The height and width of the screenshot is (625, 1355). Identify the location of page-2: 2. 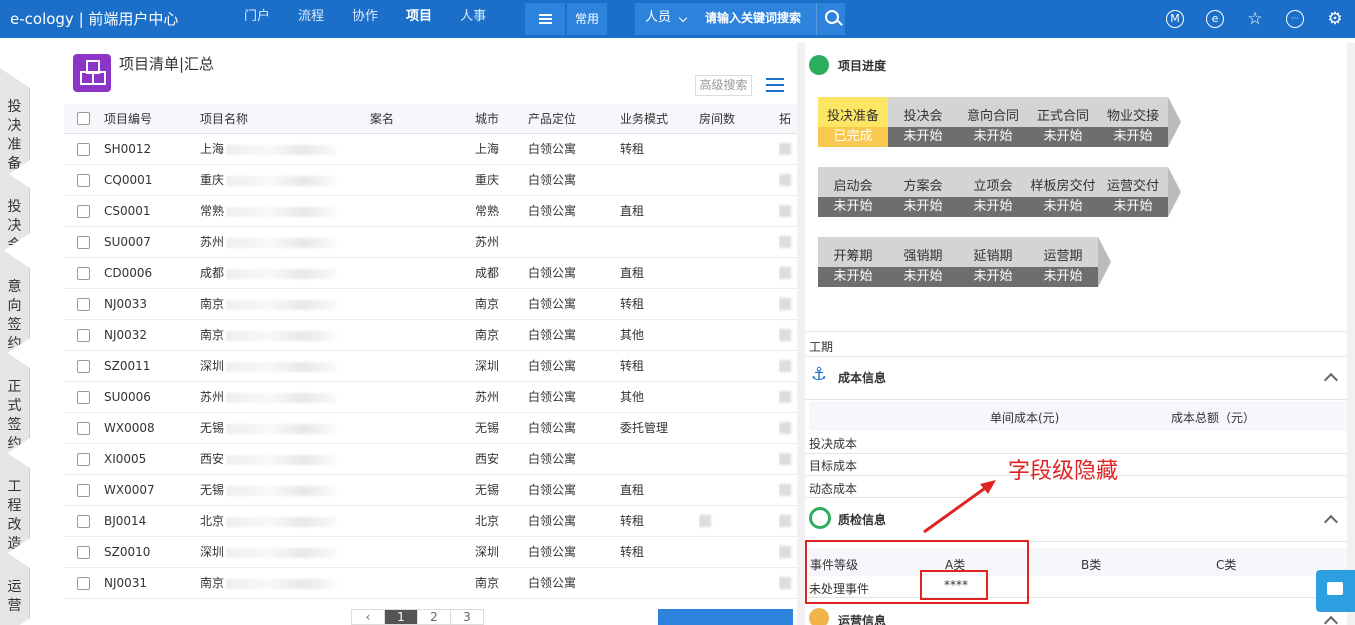
(434, 617).